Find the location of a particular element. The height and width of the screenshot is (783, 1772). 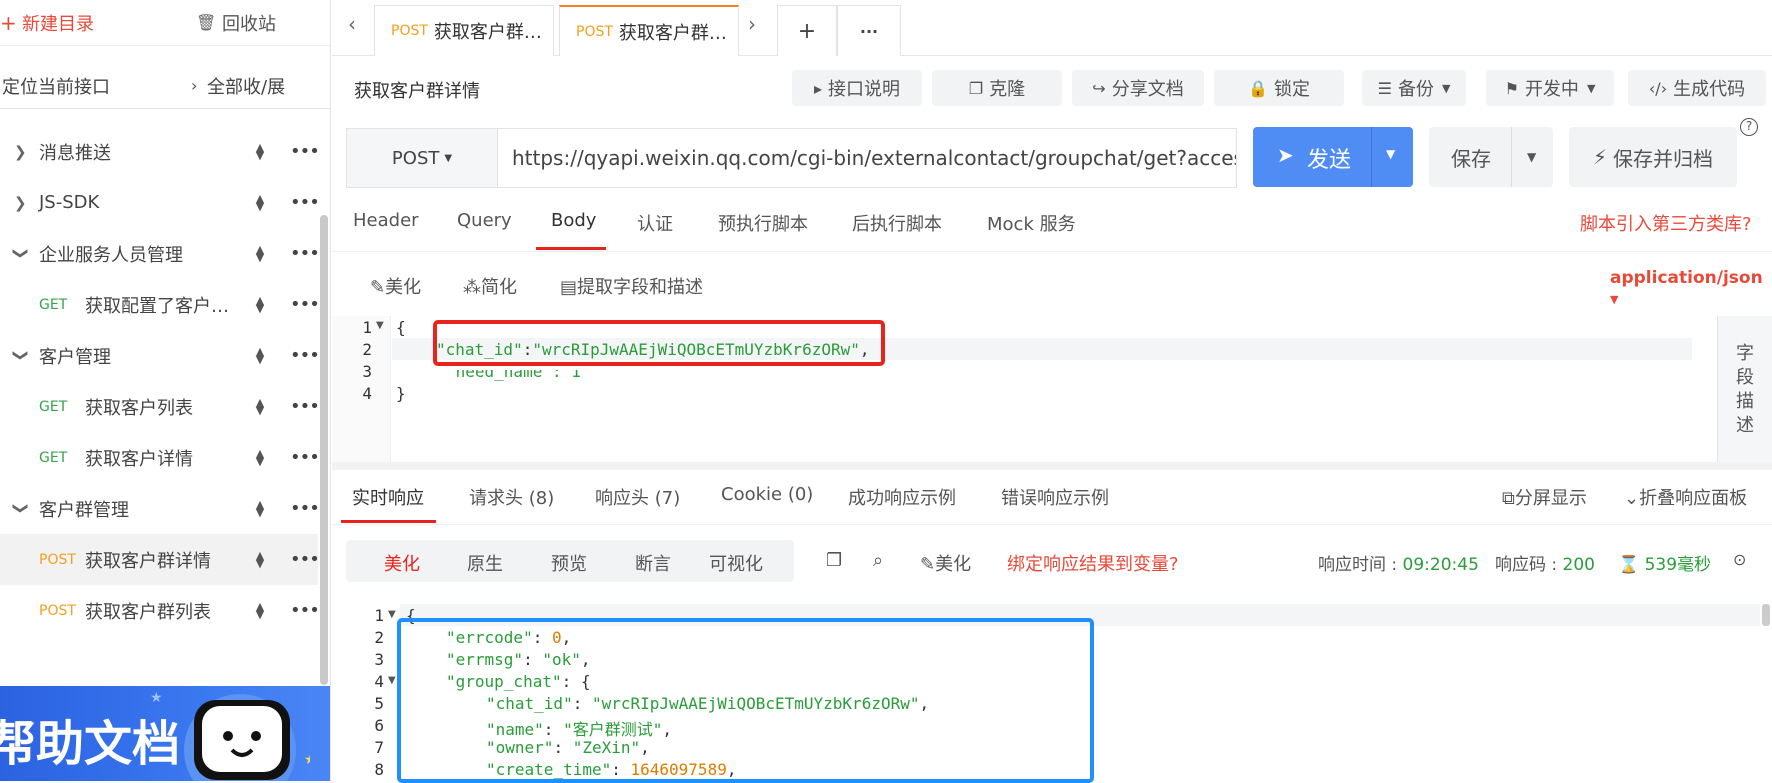

sidebar-item-customer-mgmt: ❯ 客户管理 ▲ ▼ ••• is located at coordinates (160, 355).